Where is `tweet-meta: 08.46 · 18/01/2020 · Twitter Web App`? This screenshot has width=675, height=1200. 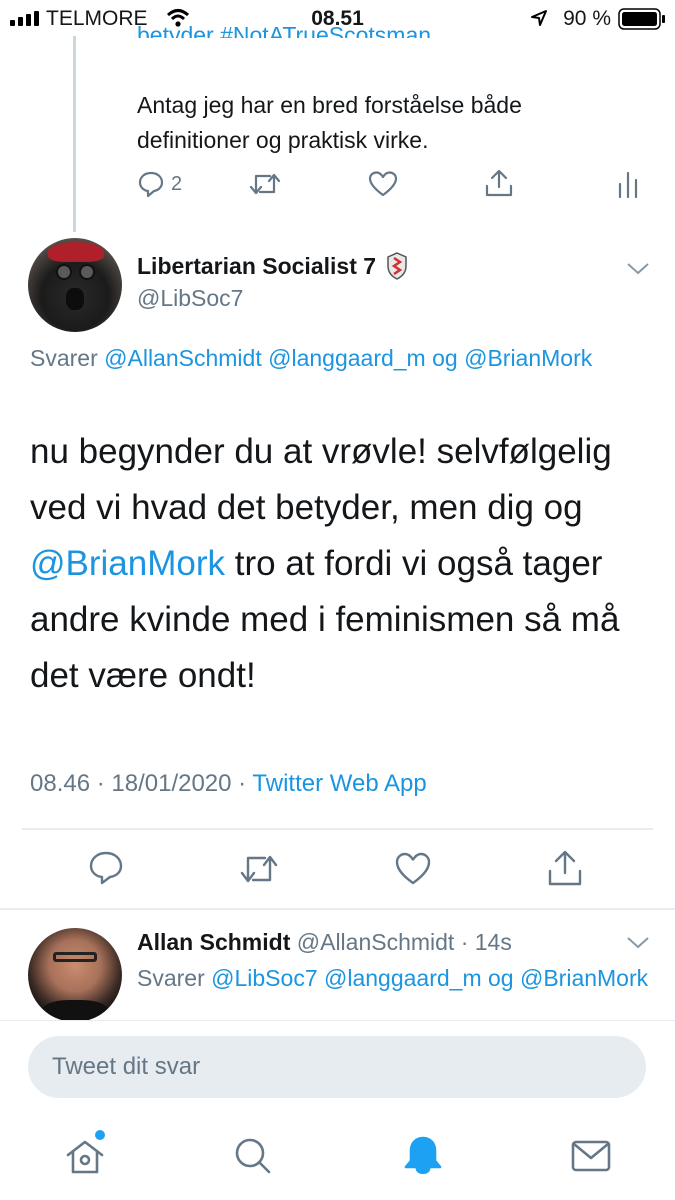 tweet-meta: 08.46 · 18/01/2020 · Twitter Web App is located at coordinates (228, 784).